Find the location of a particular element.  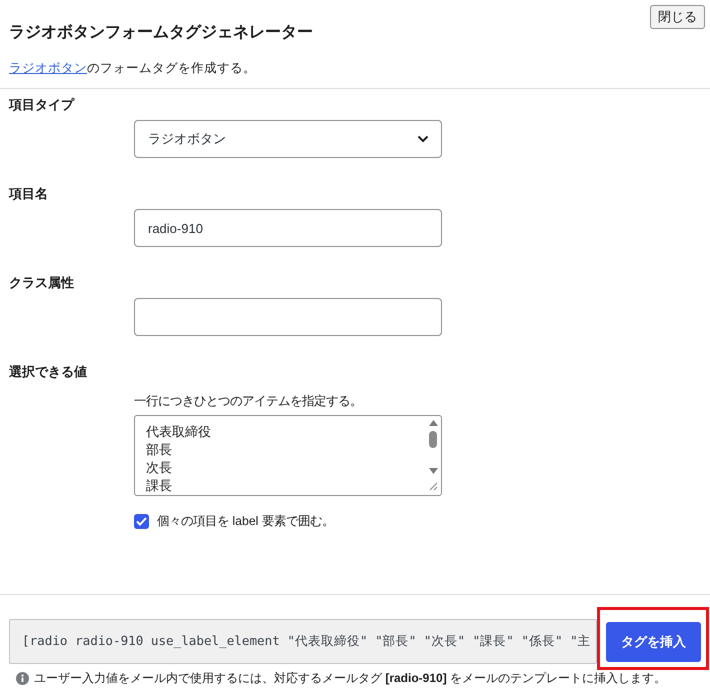

type-select: ラジオボタン is located at coordinates (288, 139).